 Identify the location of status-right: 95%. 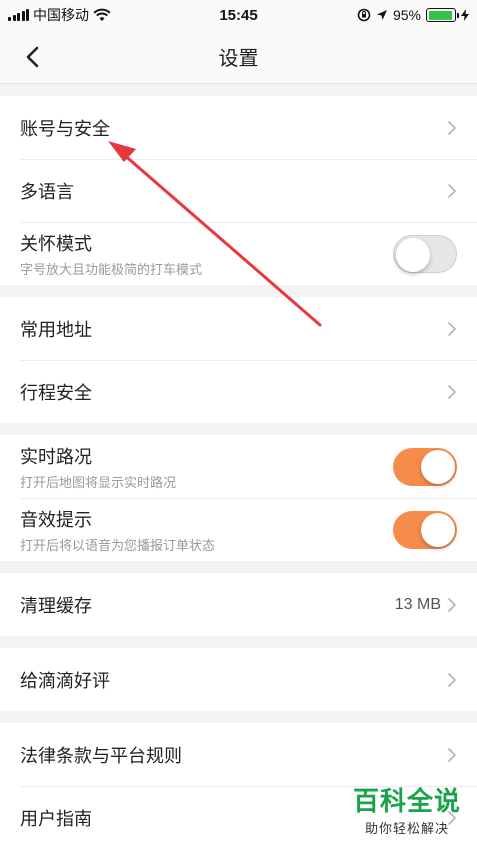
(413, 15).